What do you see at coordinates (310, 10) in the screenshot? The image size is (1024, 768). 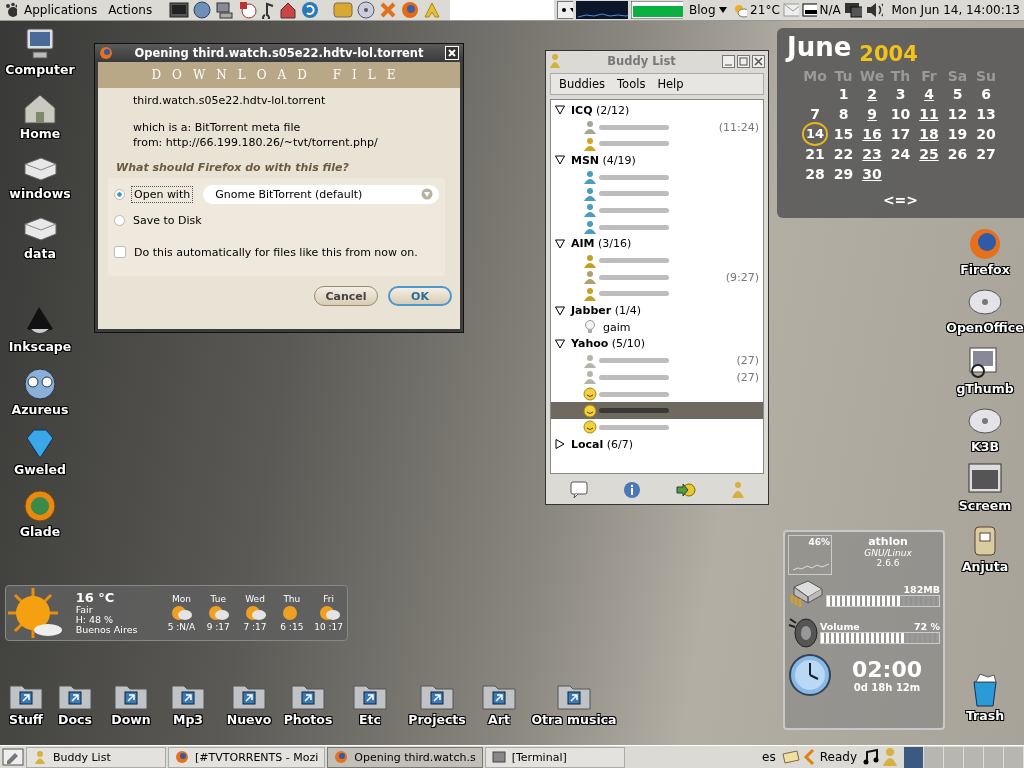 I see `refresh-icon` at bounding box center [310, 10].